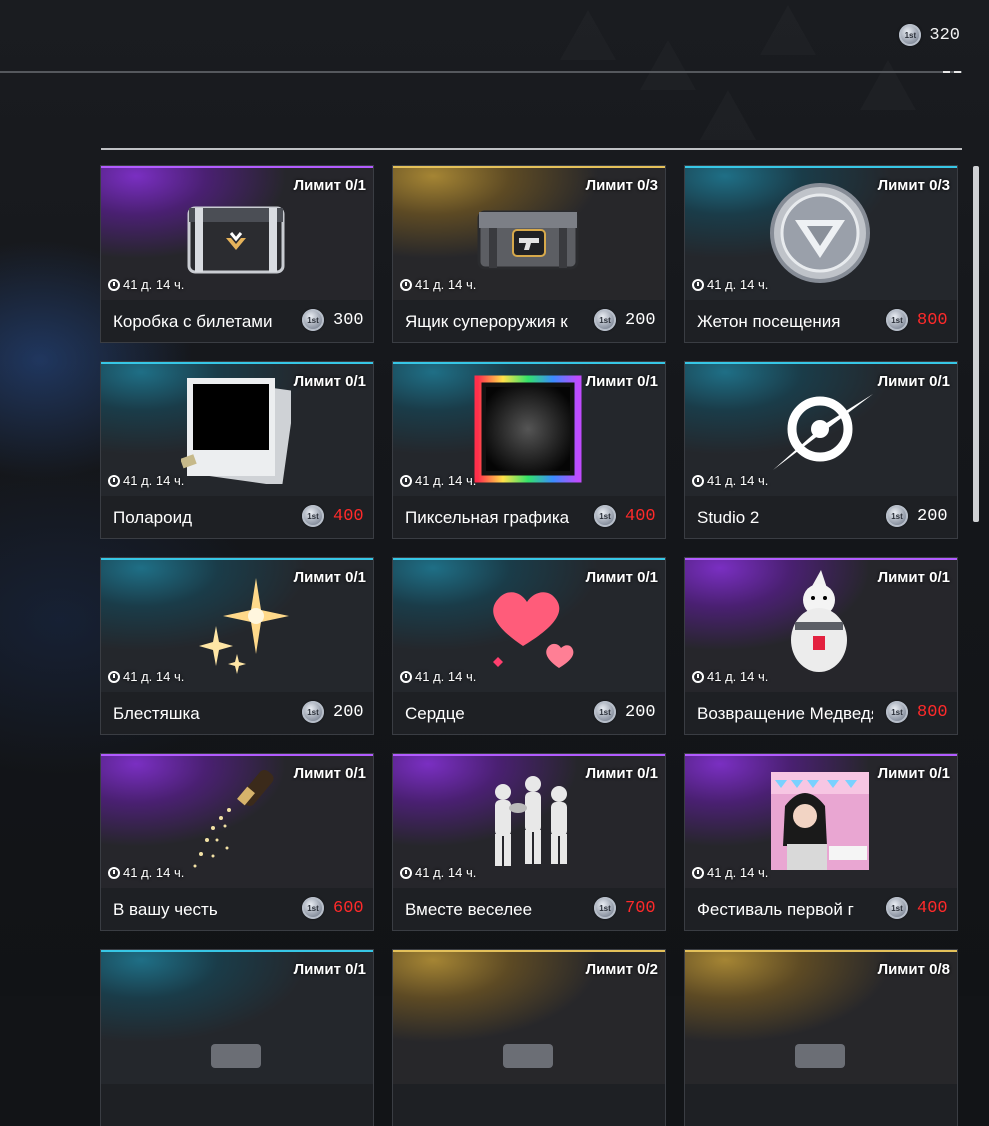 This screenshot has height=1126, width=989. What do you see at coordinates (976, 344) in the screenshot?
I see `scrollbar` at bounding box center [976, 344].